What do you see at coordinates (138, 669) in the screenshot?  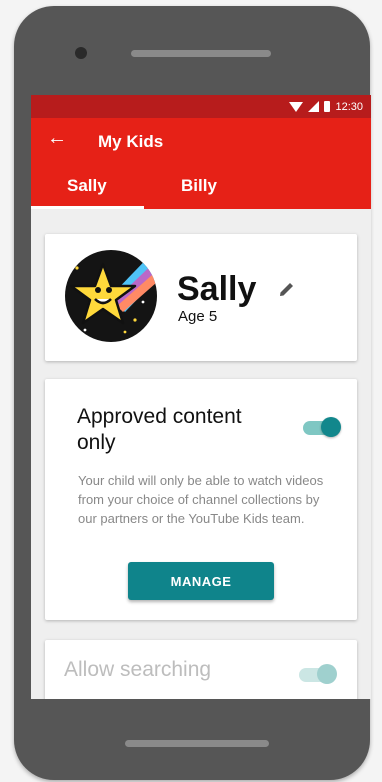 I see `allow-searching-label: Allow searching` at bounding box center [138, 669].